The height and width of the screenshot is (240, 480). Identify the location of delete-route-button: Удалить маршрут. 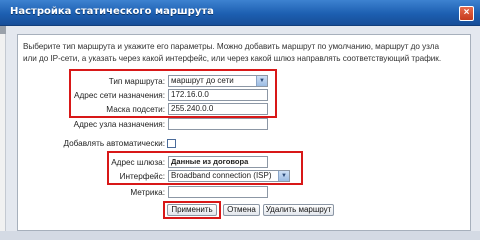
(298, 210).